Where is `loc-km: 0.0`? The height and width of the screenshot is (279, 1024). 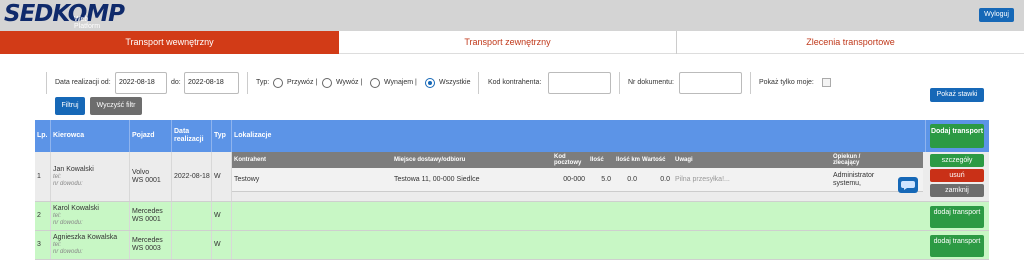 loc-km: 0.0 is located at coordinates (632, 179).